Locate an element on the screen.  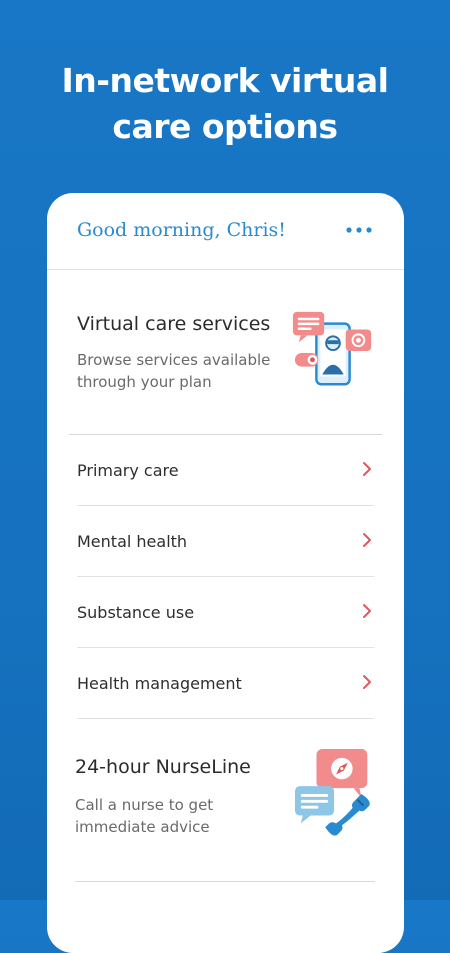
menu-item-label: Mental health is located at coordinates (132, 541).